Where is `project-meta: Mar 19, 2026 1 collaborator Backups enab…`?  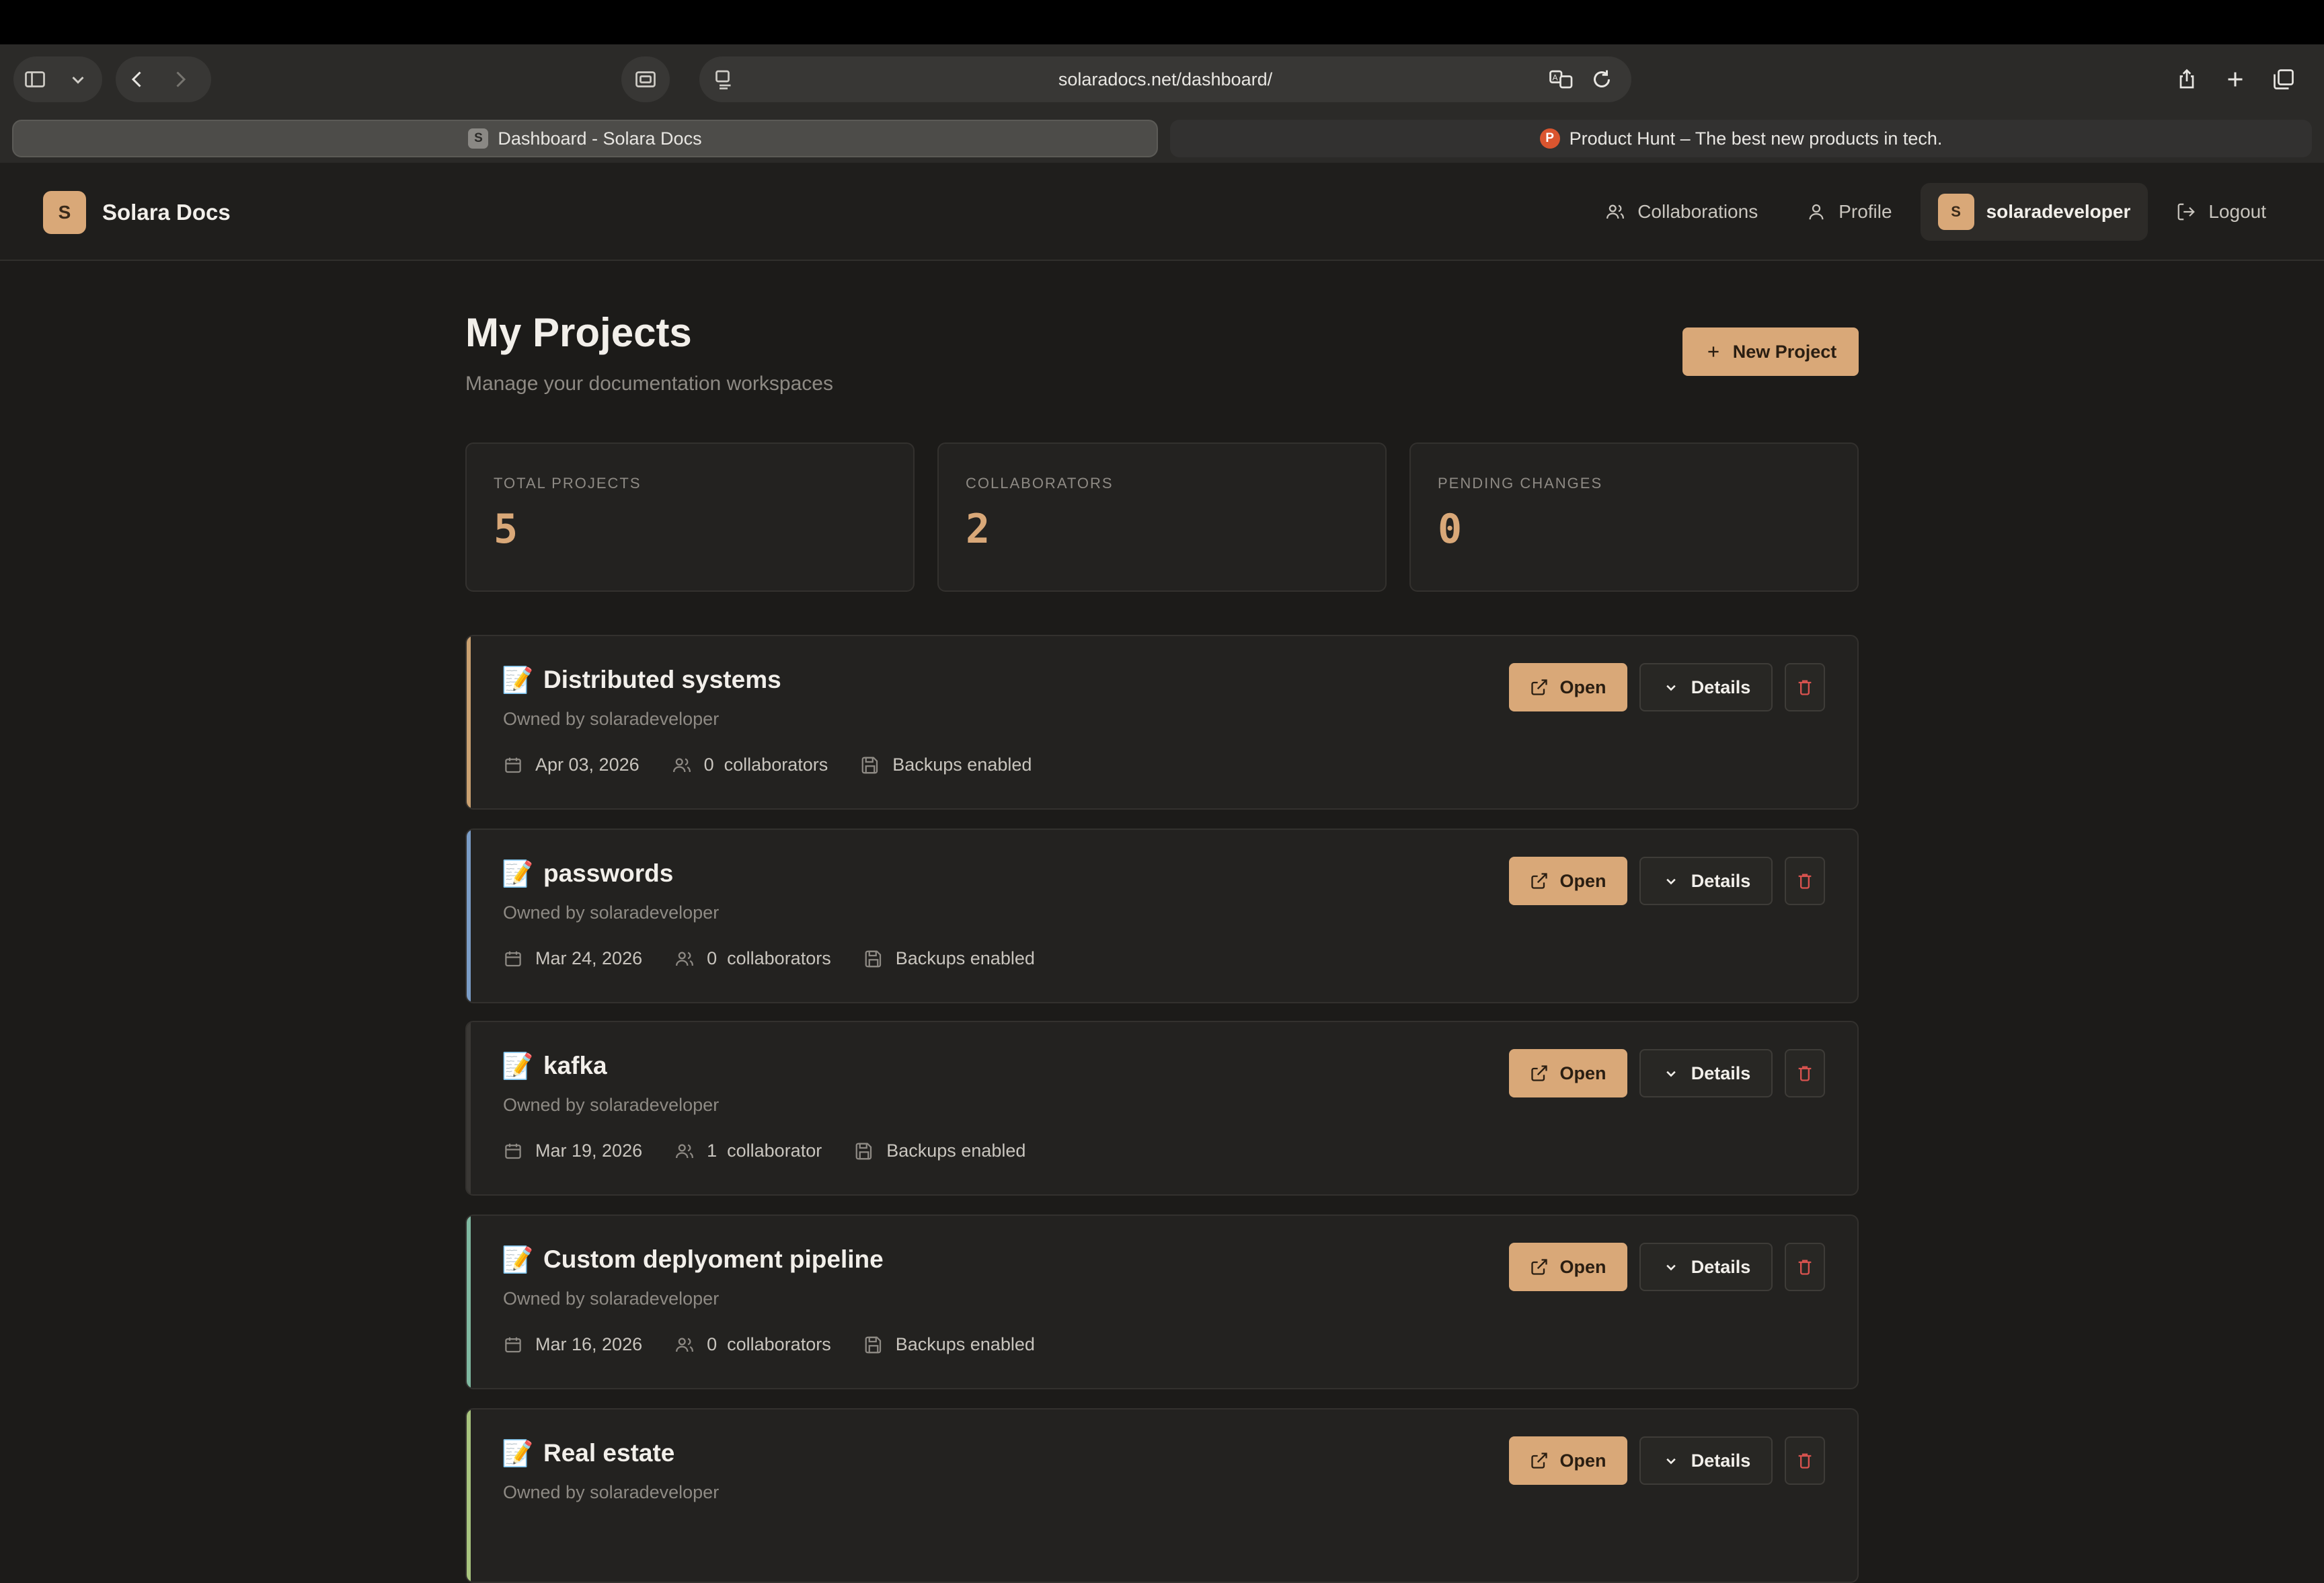
project-meta: Mar 19, 2026 1 collaborator Backups enab… is located at coordinates (764, 1151).